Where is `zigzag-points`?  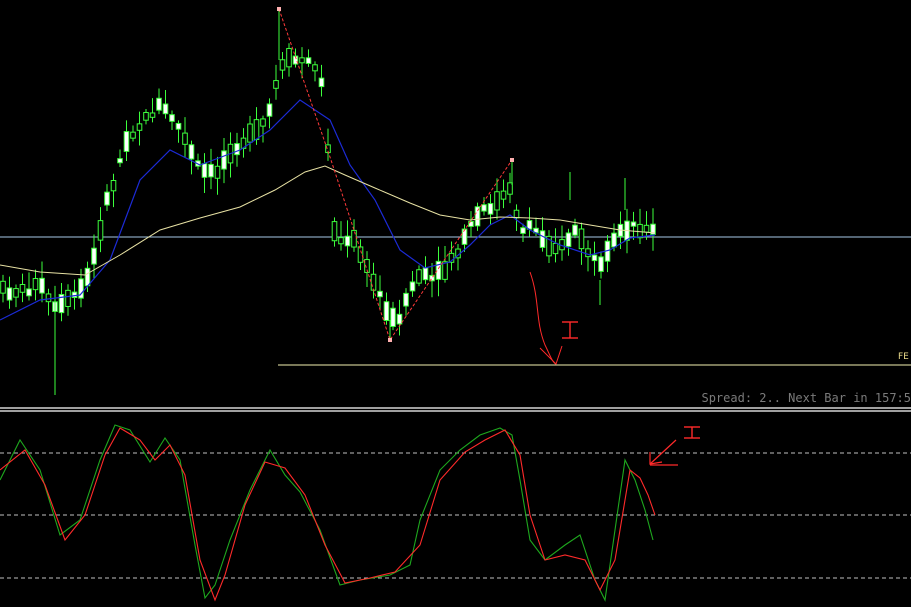
zigzag-points is located at coordinates (395, 174).